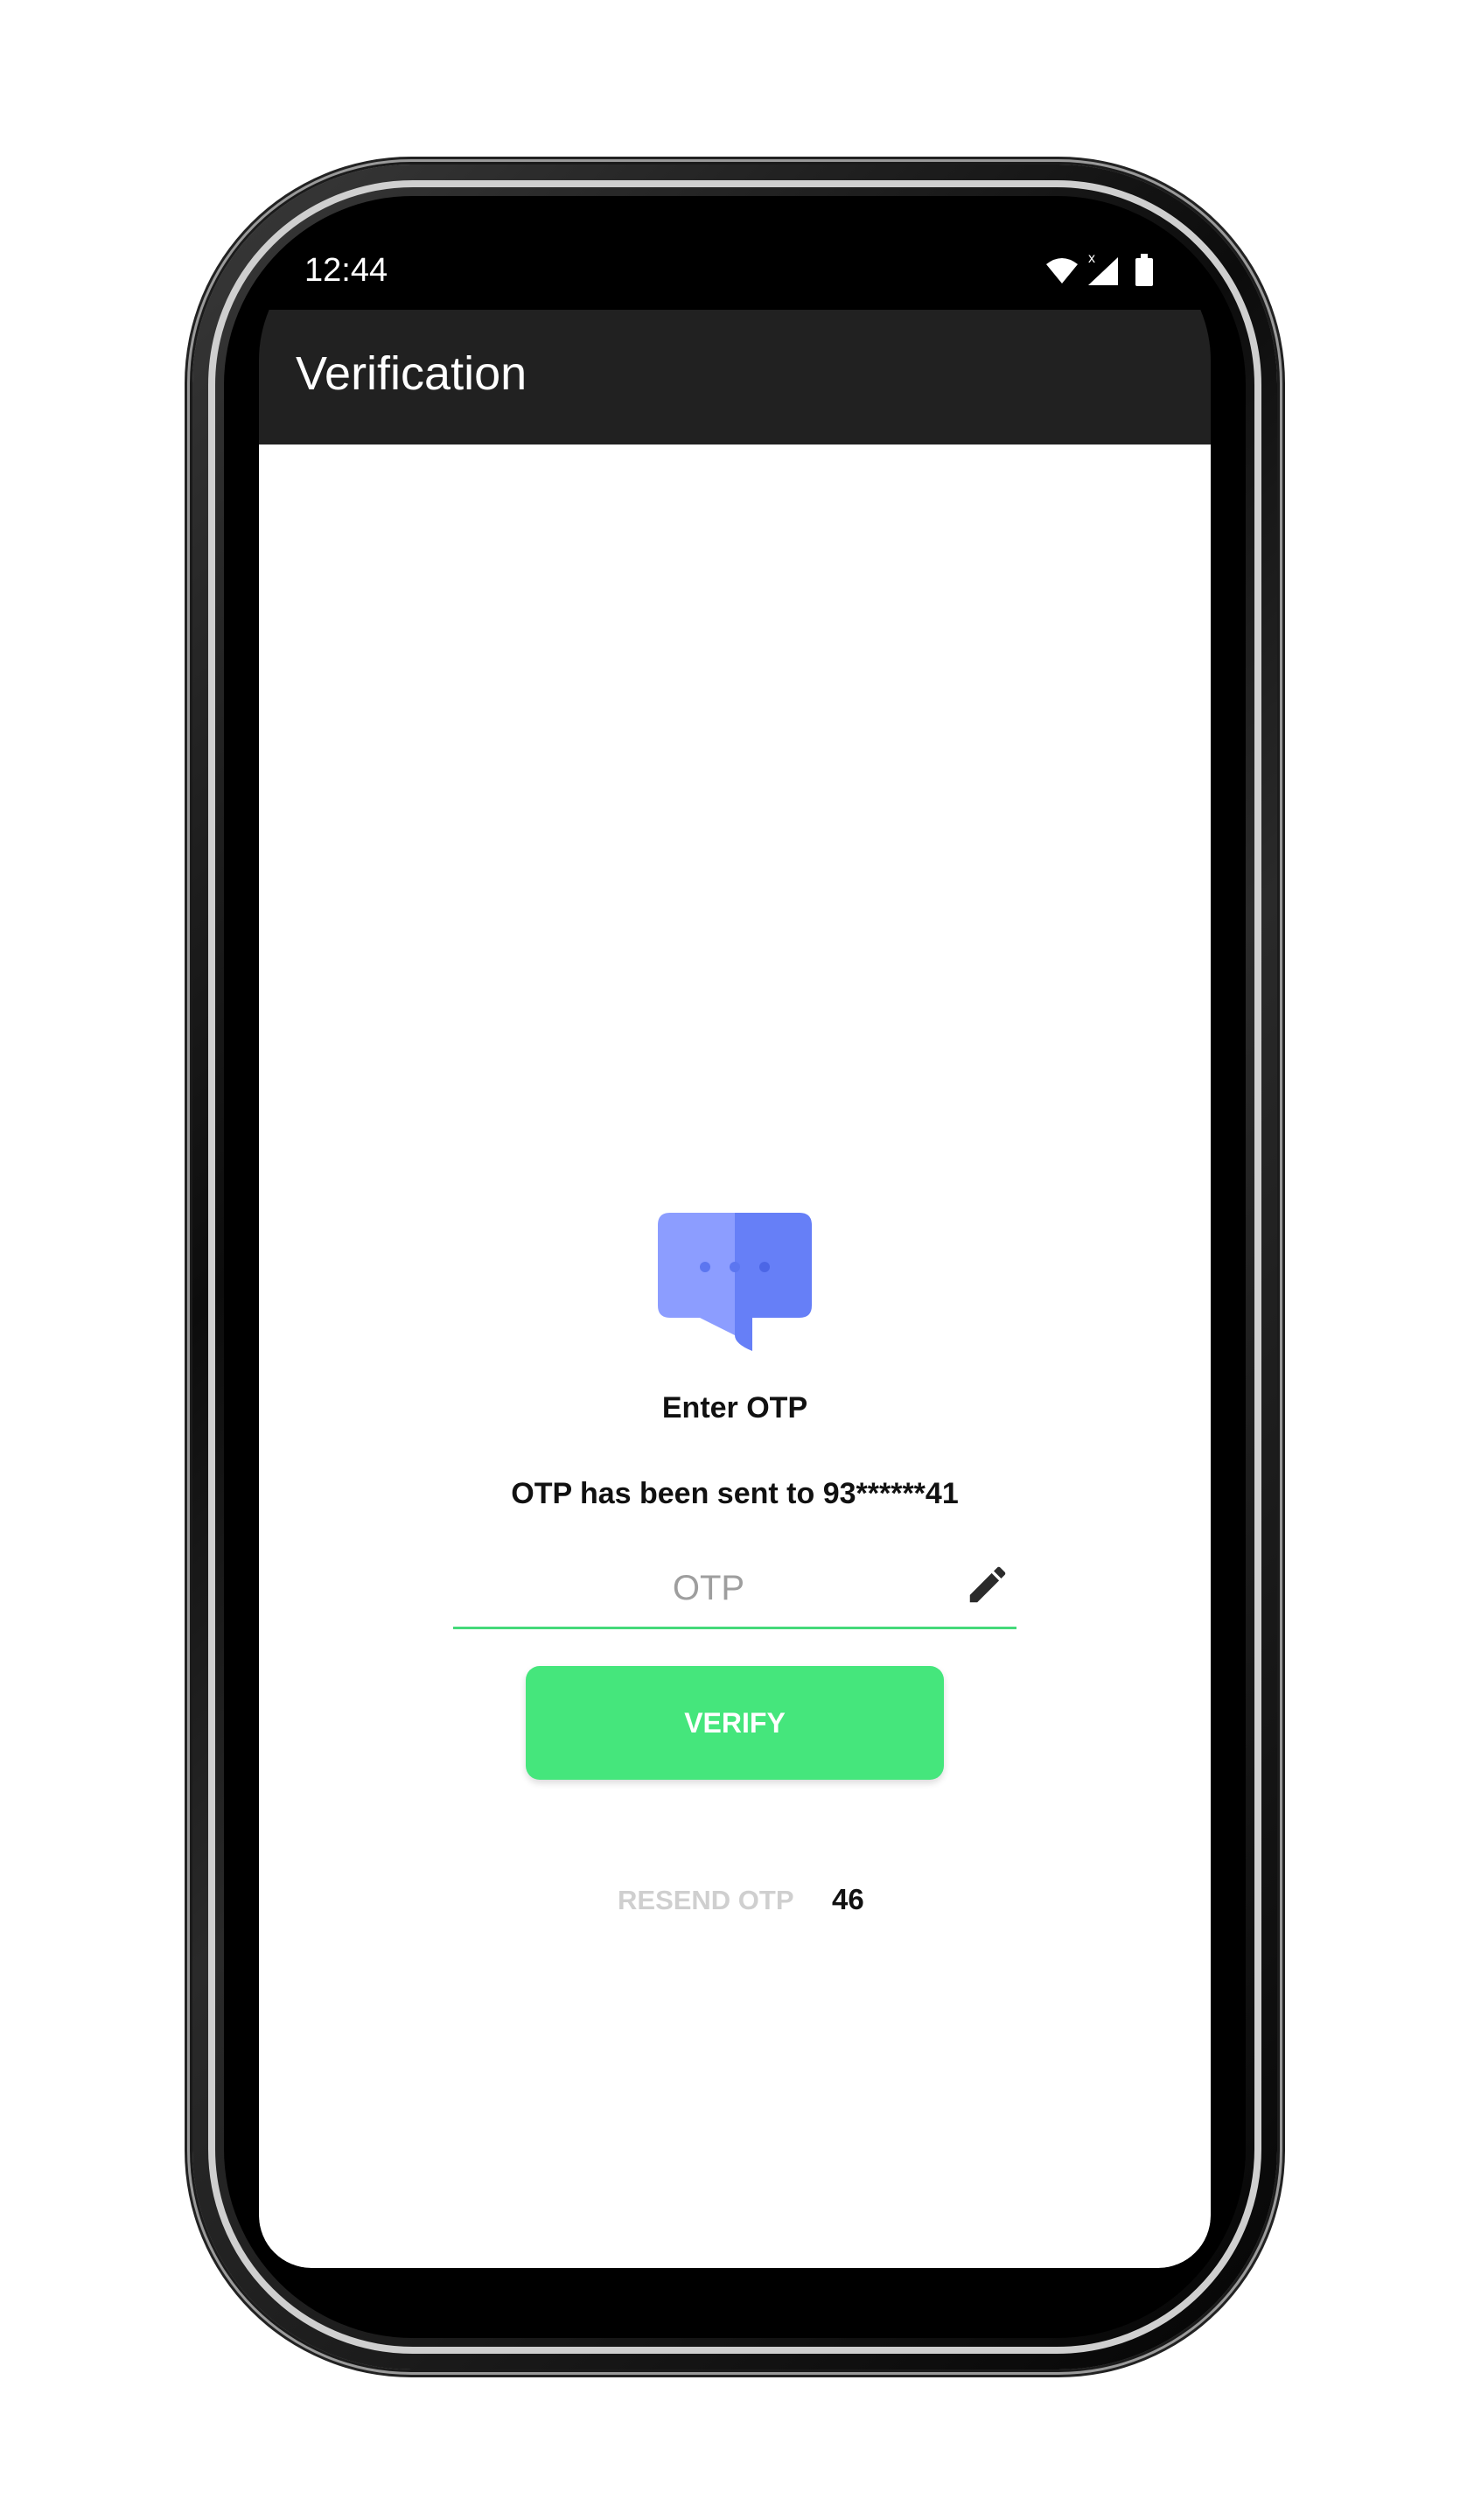 The height and width of the screenshot is (2520, 1467). I want to click on otp-sent-message: OTP has been sent to 93******41, so click(735, 1493).